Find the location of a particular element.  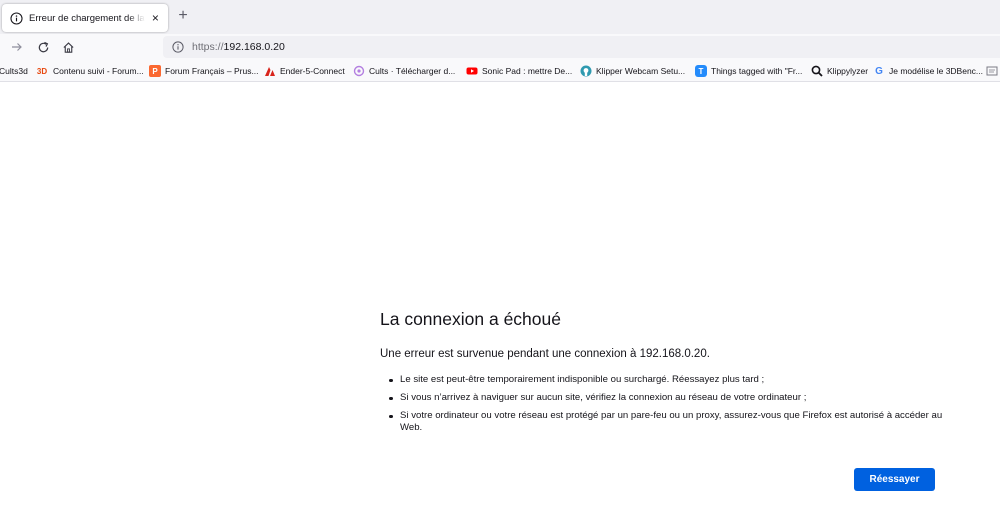

bookmark-ender-5-connect: Ender-5-Connect is located at coordinates (304, 71).